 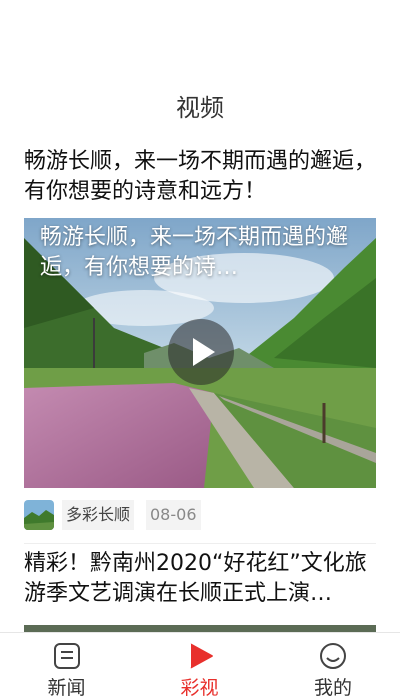 I want to click on tab-news: 新闻, so click(x=66, y=666).